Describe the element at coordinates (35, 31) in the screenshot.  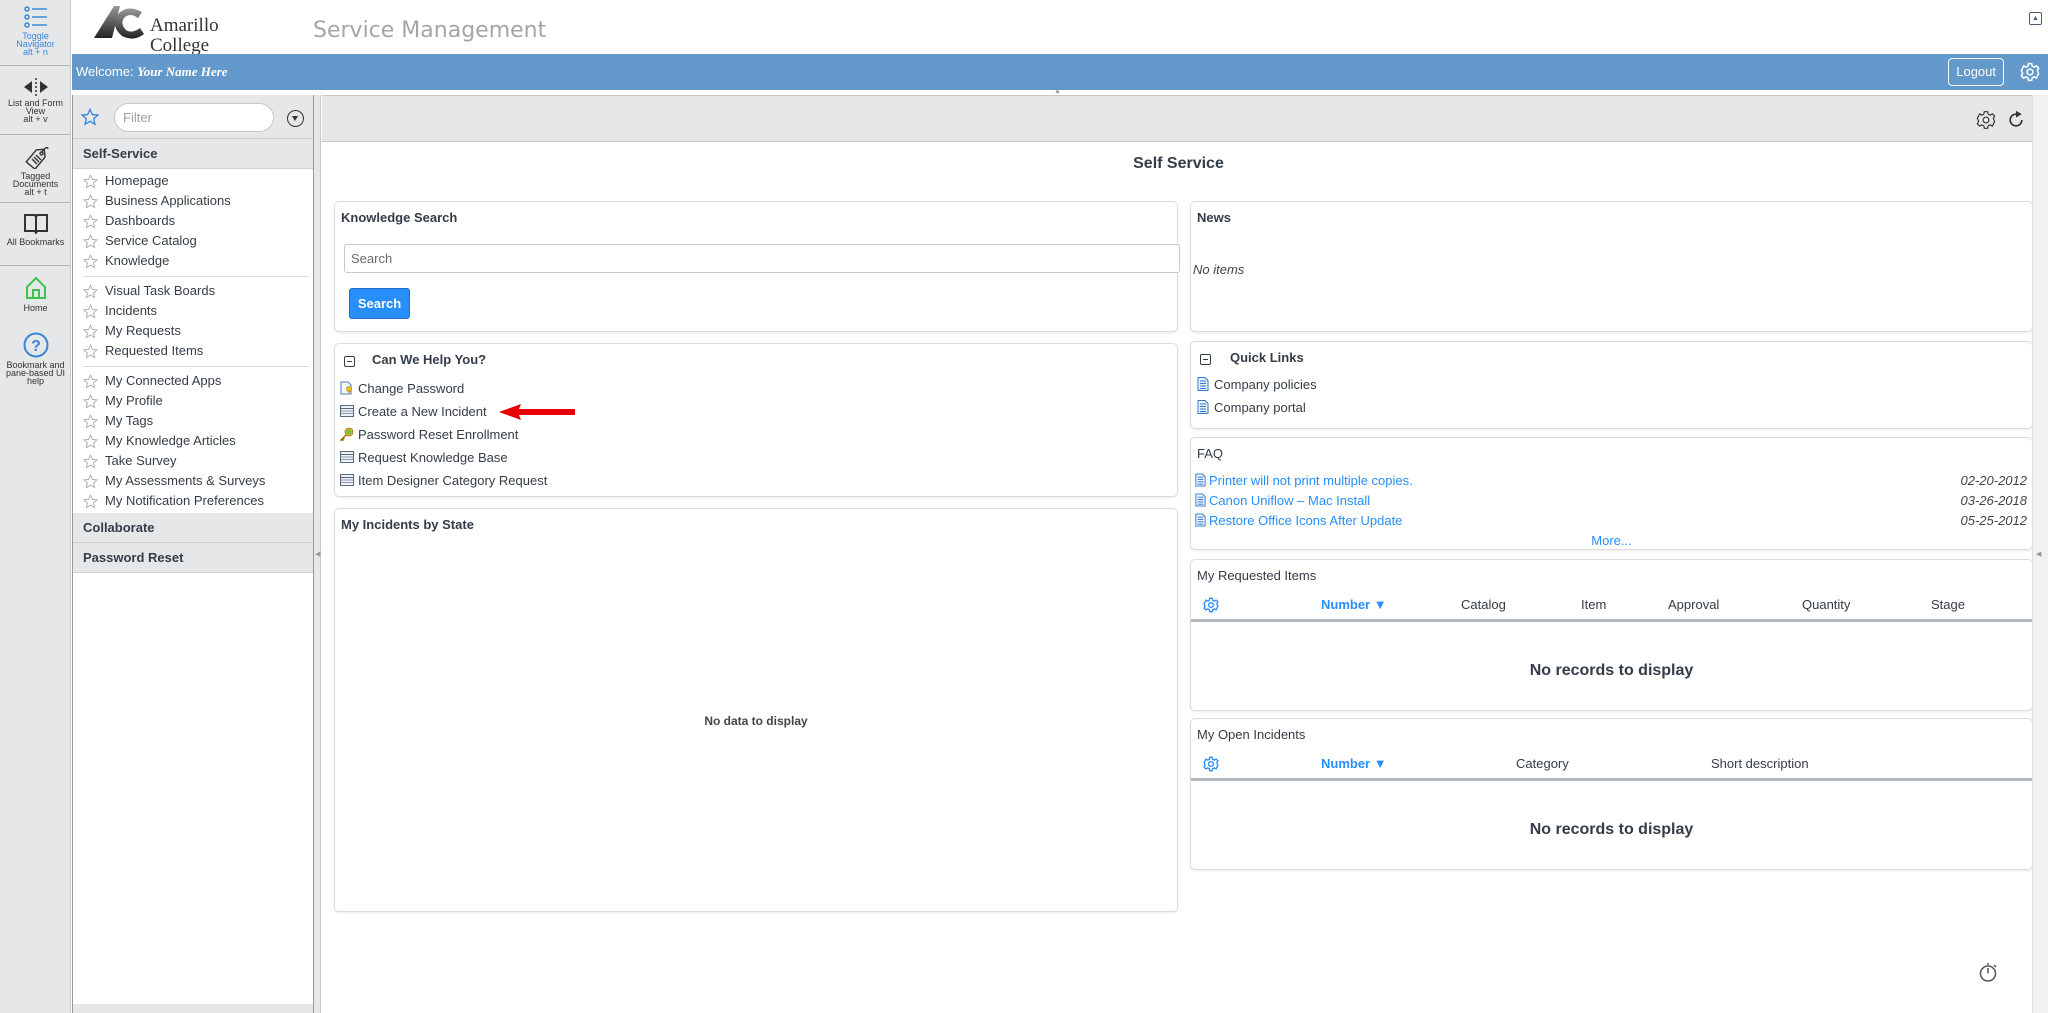
I see `toggle-navigator-button: Toggle Navigator alt + n` at that location.